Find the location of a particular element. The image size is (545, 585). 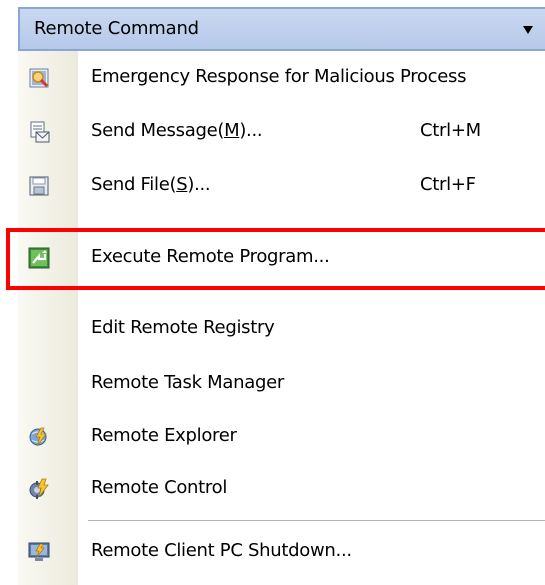

label-text: Send File( is located at coordinates (134, 184).